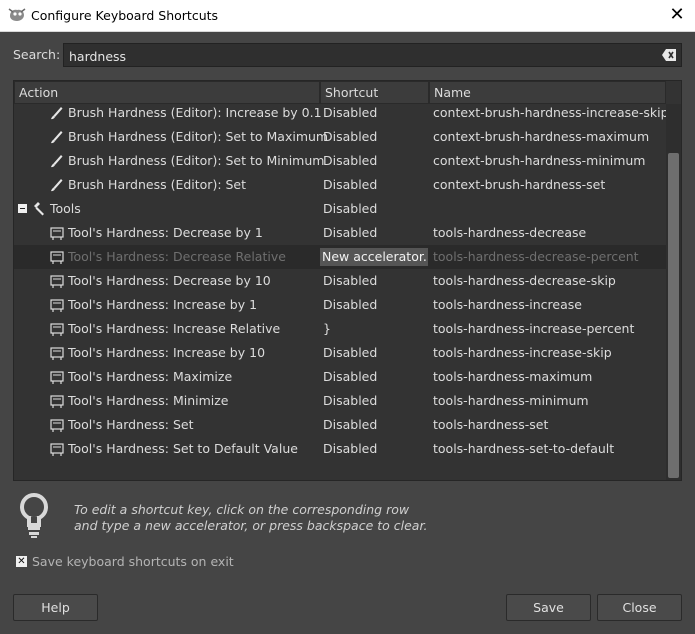 This screenshot has height=634, width=695. I want to click on tools-icon, so click(39, 209).